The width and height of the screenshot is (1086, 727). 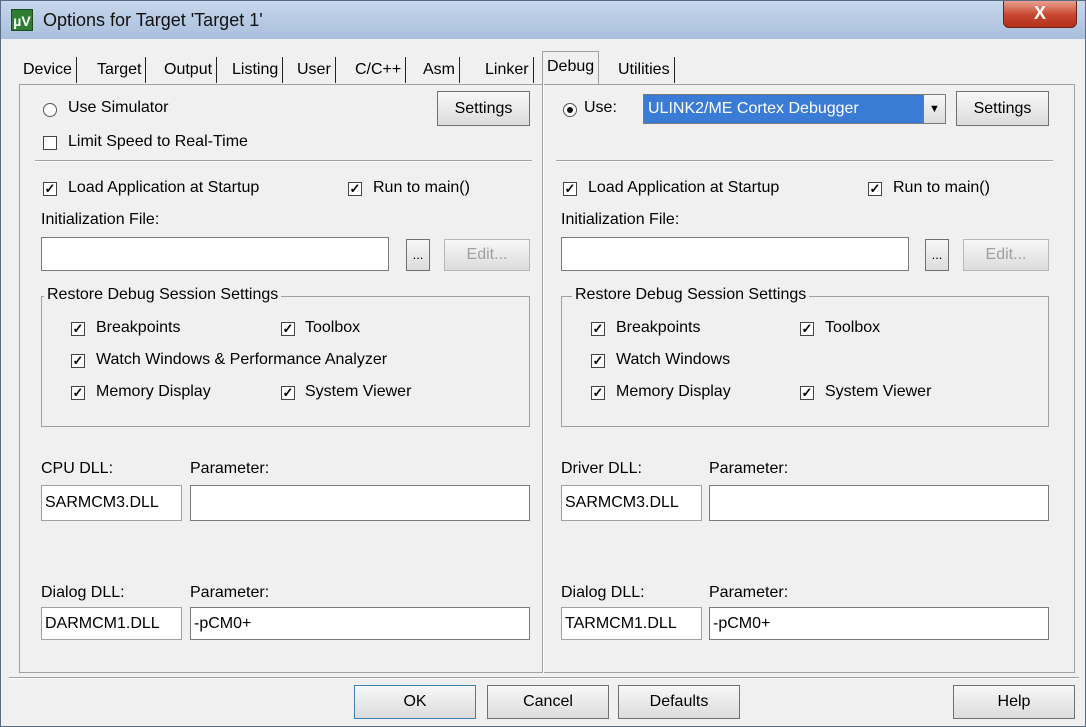 What do you see at coordinates (120, 70) in the screenshot?
I see `tab-target: Target` at bounding box center [120, 70].